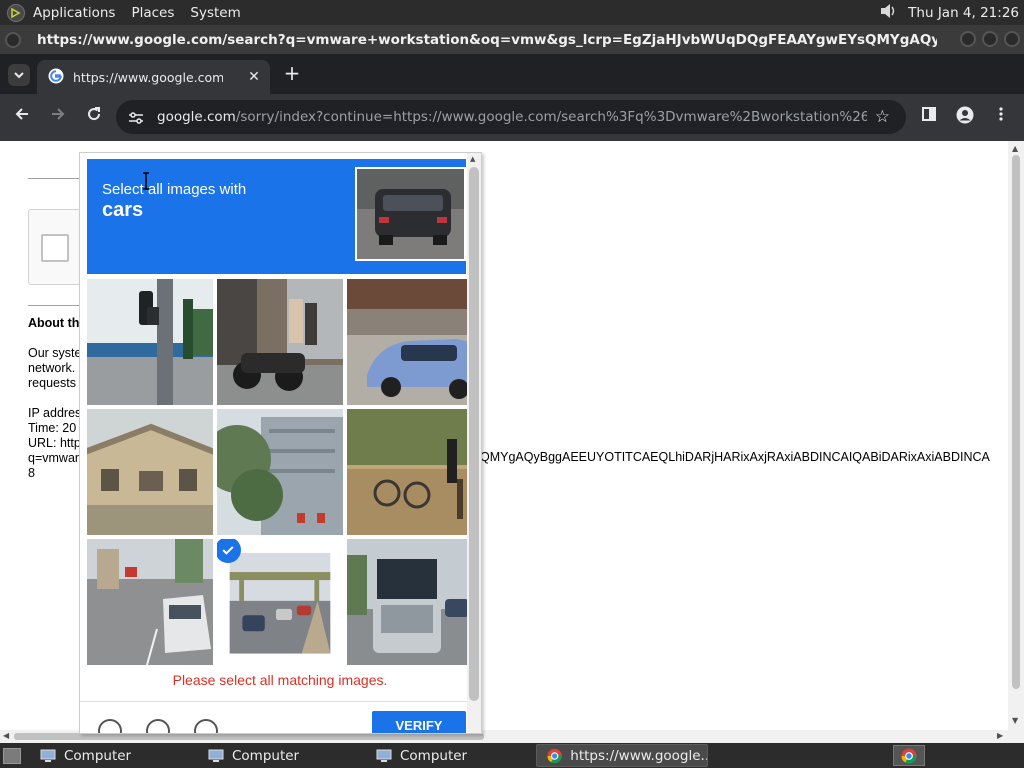  What do you see at coordinates (12, 756) in the screenshot?
I see `show-desktop-icon` at bounding box center [12, 756].